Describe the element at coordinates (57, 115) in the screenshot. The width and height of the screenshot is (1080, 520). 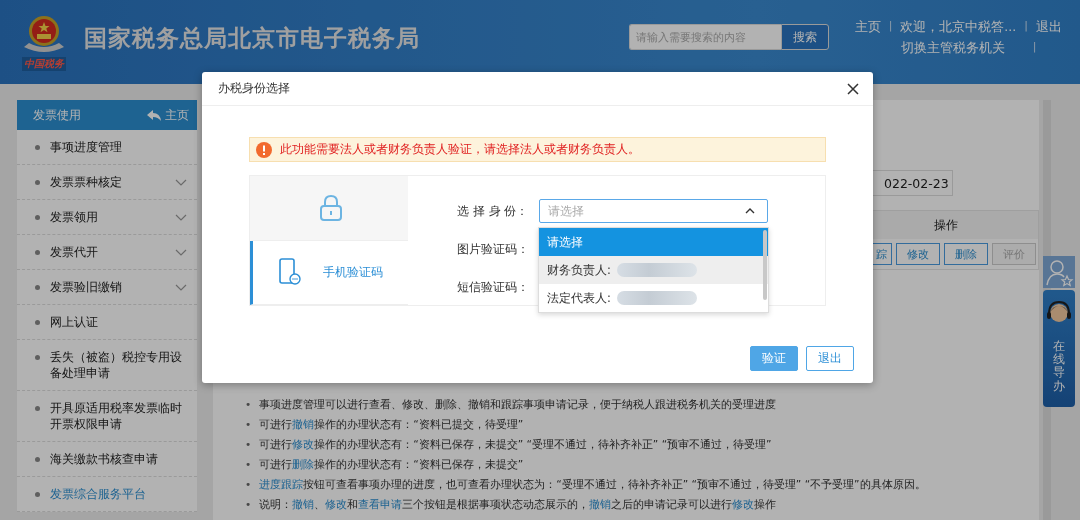
I see `sidebar-title: 发票使用` at that location.